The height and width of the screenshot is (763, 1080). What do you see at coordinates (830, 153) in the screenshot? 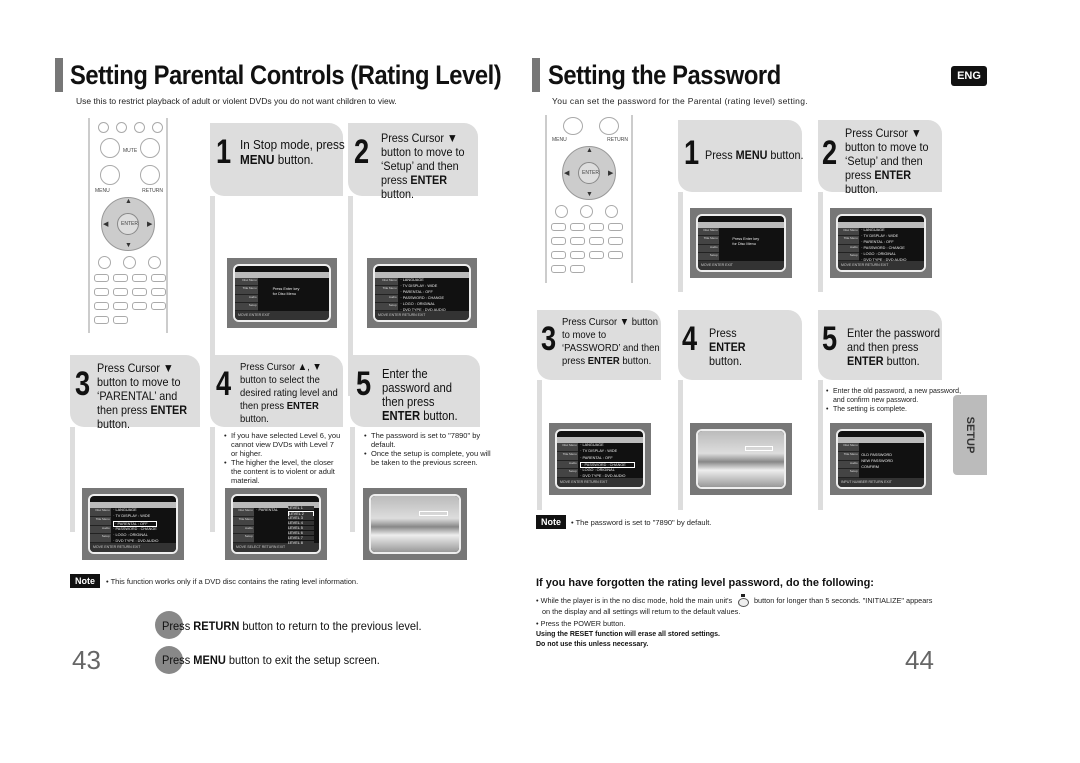
I see `step-number: 2` at bounding box center [830, 153].